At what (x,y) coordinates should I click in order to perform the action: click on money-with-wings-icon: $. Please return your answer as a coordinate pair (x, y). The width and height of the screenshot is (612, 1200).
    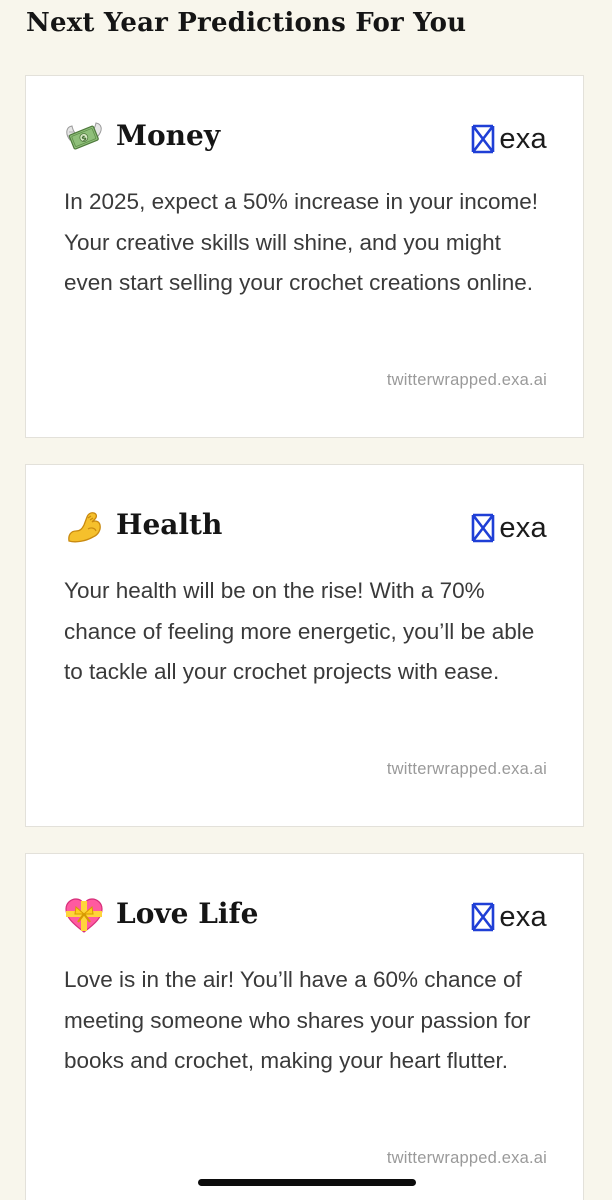
    Looking at the image, I should click on (84, 138).